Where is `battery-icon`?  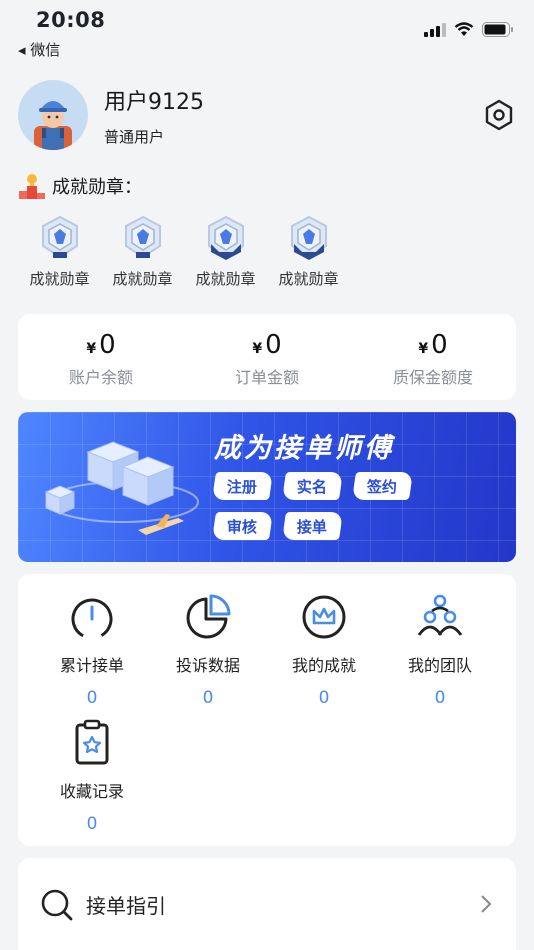
battery-icon is located at coordinates (497, 29).